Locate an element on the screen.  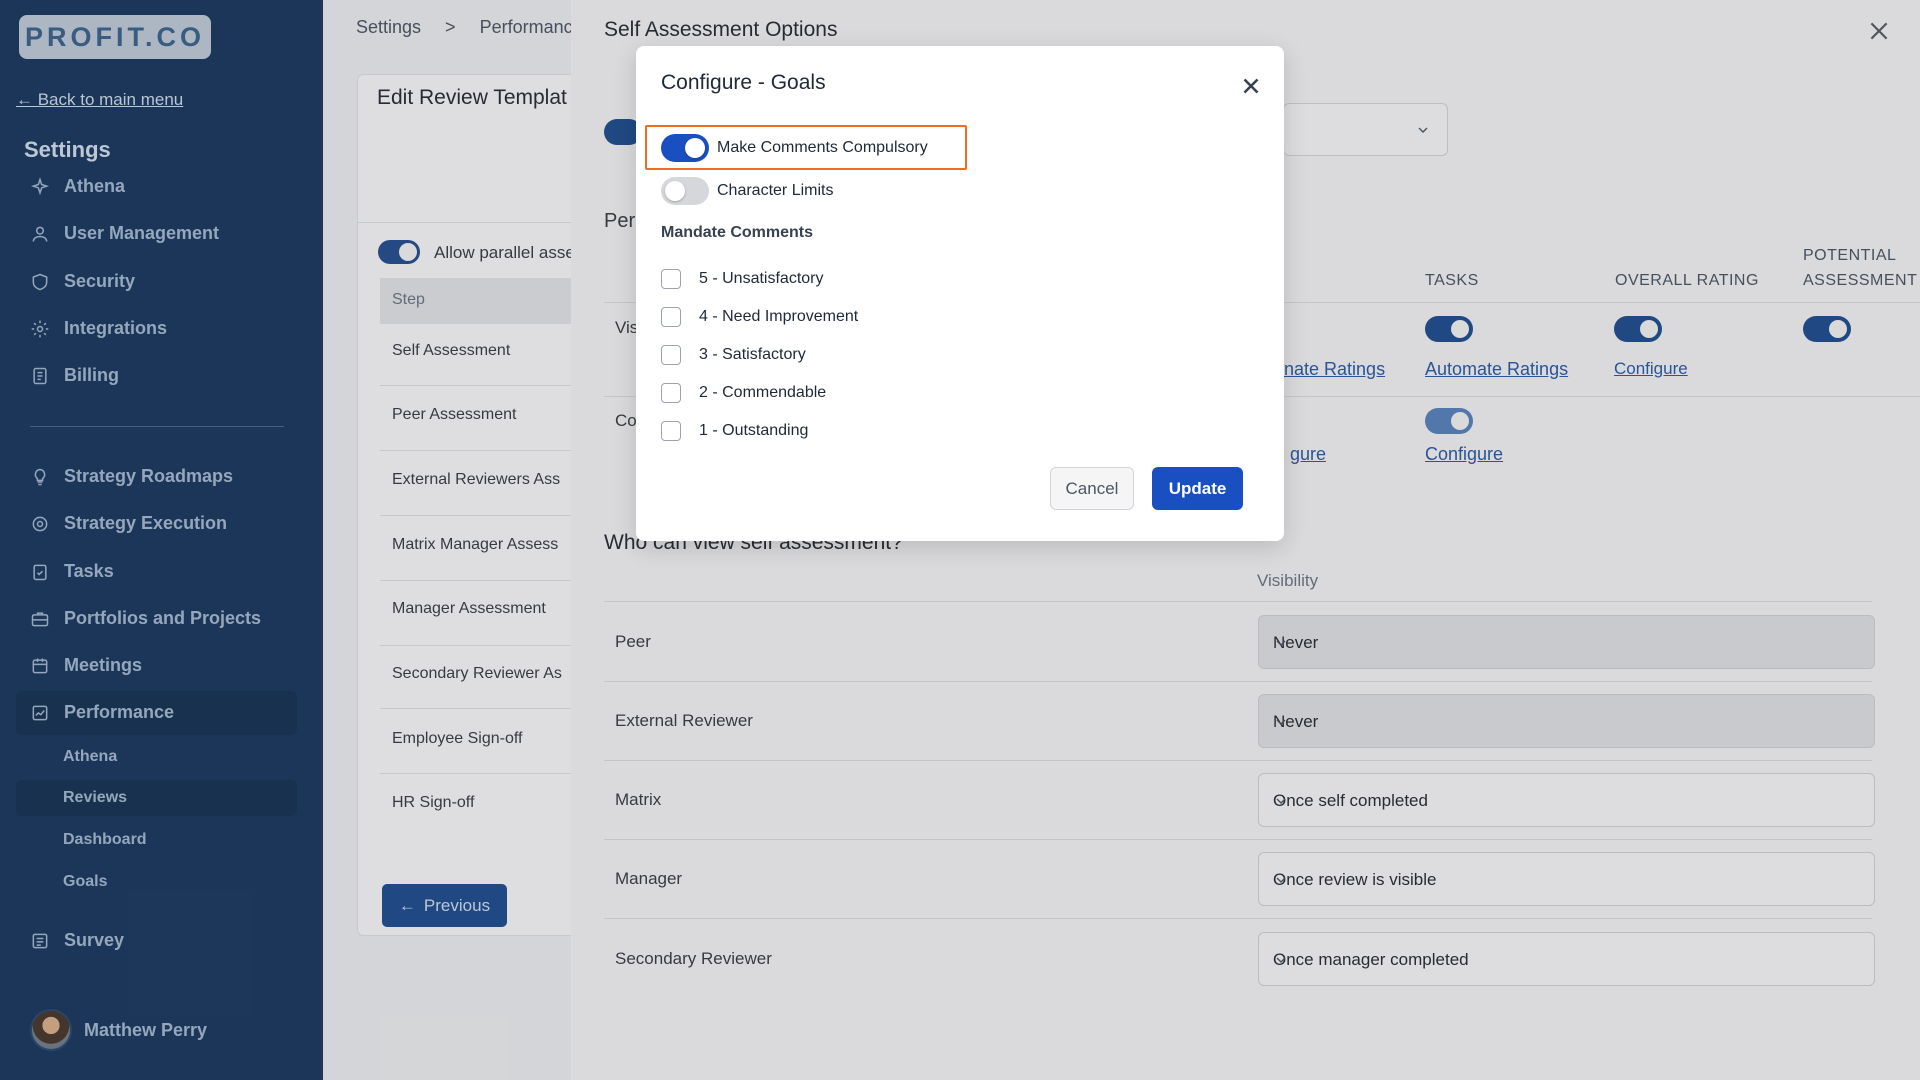
rating-1-label: 1 - Outstanding is located at coordinates (754, 430).